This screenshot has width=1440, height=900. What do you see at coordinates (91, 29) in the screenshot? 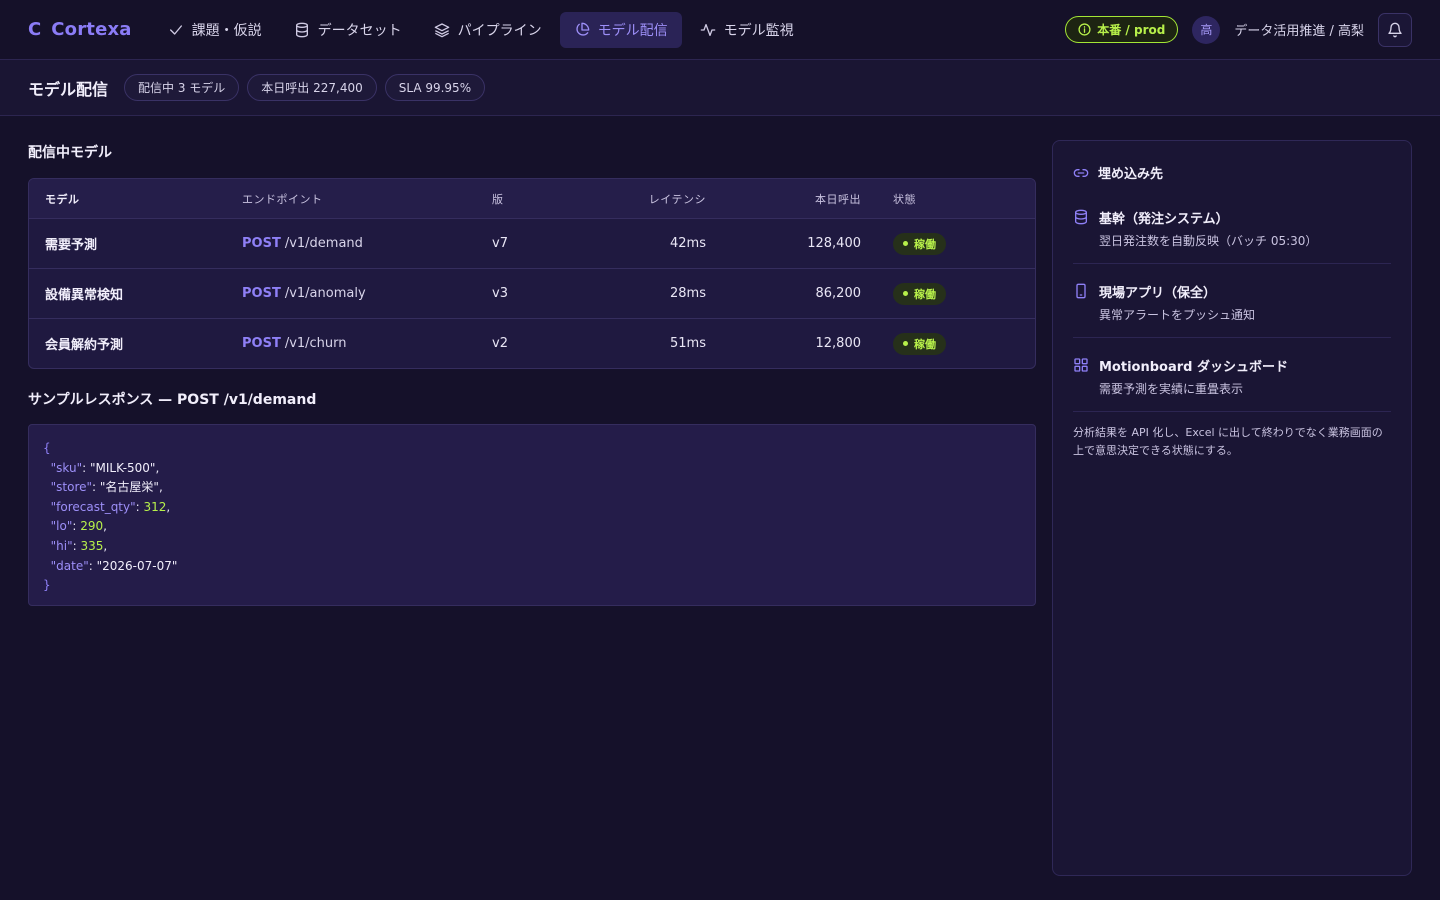
I see `brand-name: Cortexa` at bounding box center [91, 29].